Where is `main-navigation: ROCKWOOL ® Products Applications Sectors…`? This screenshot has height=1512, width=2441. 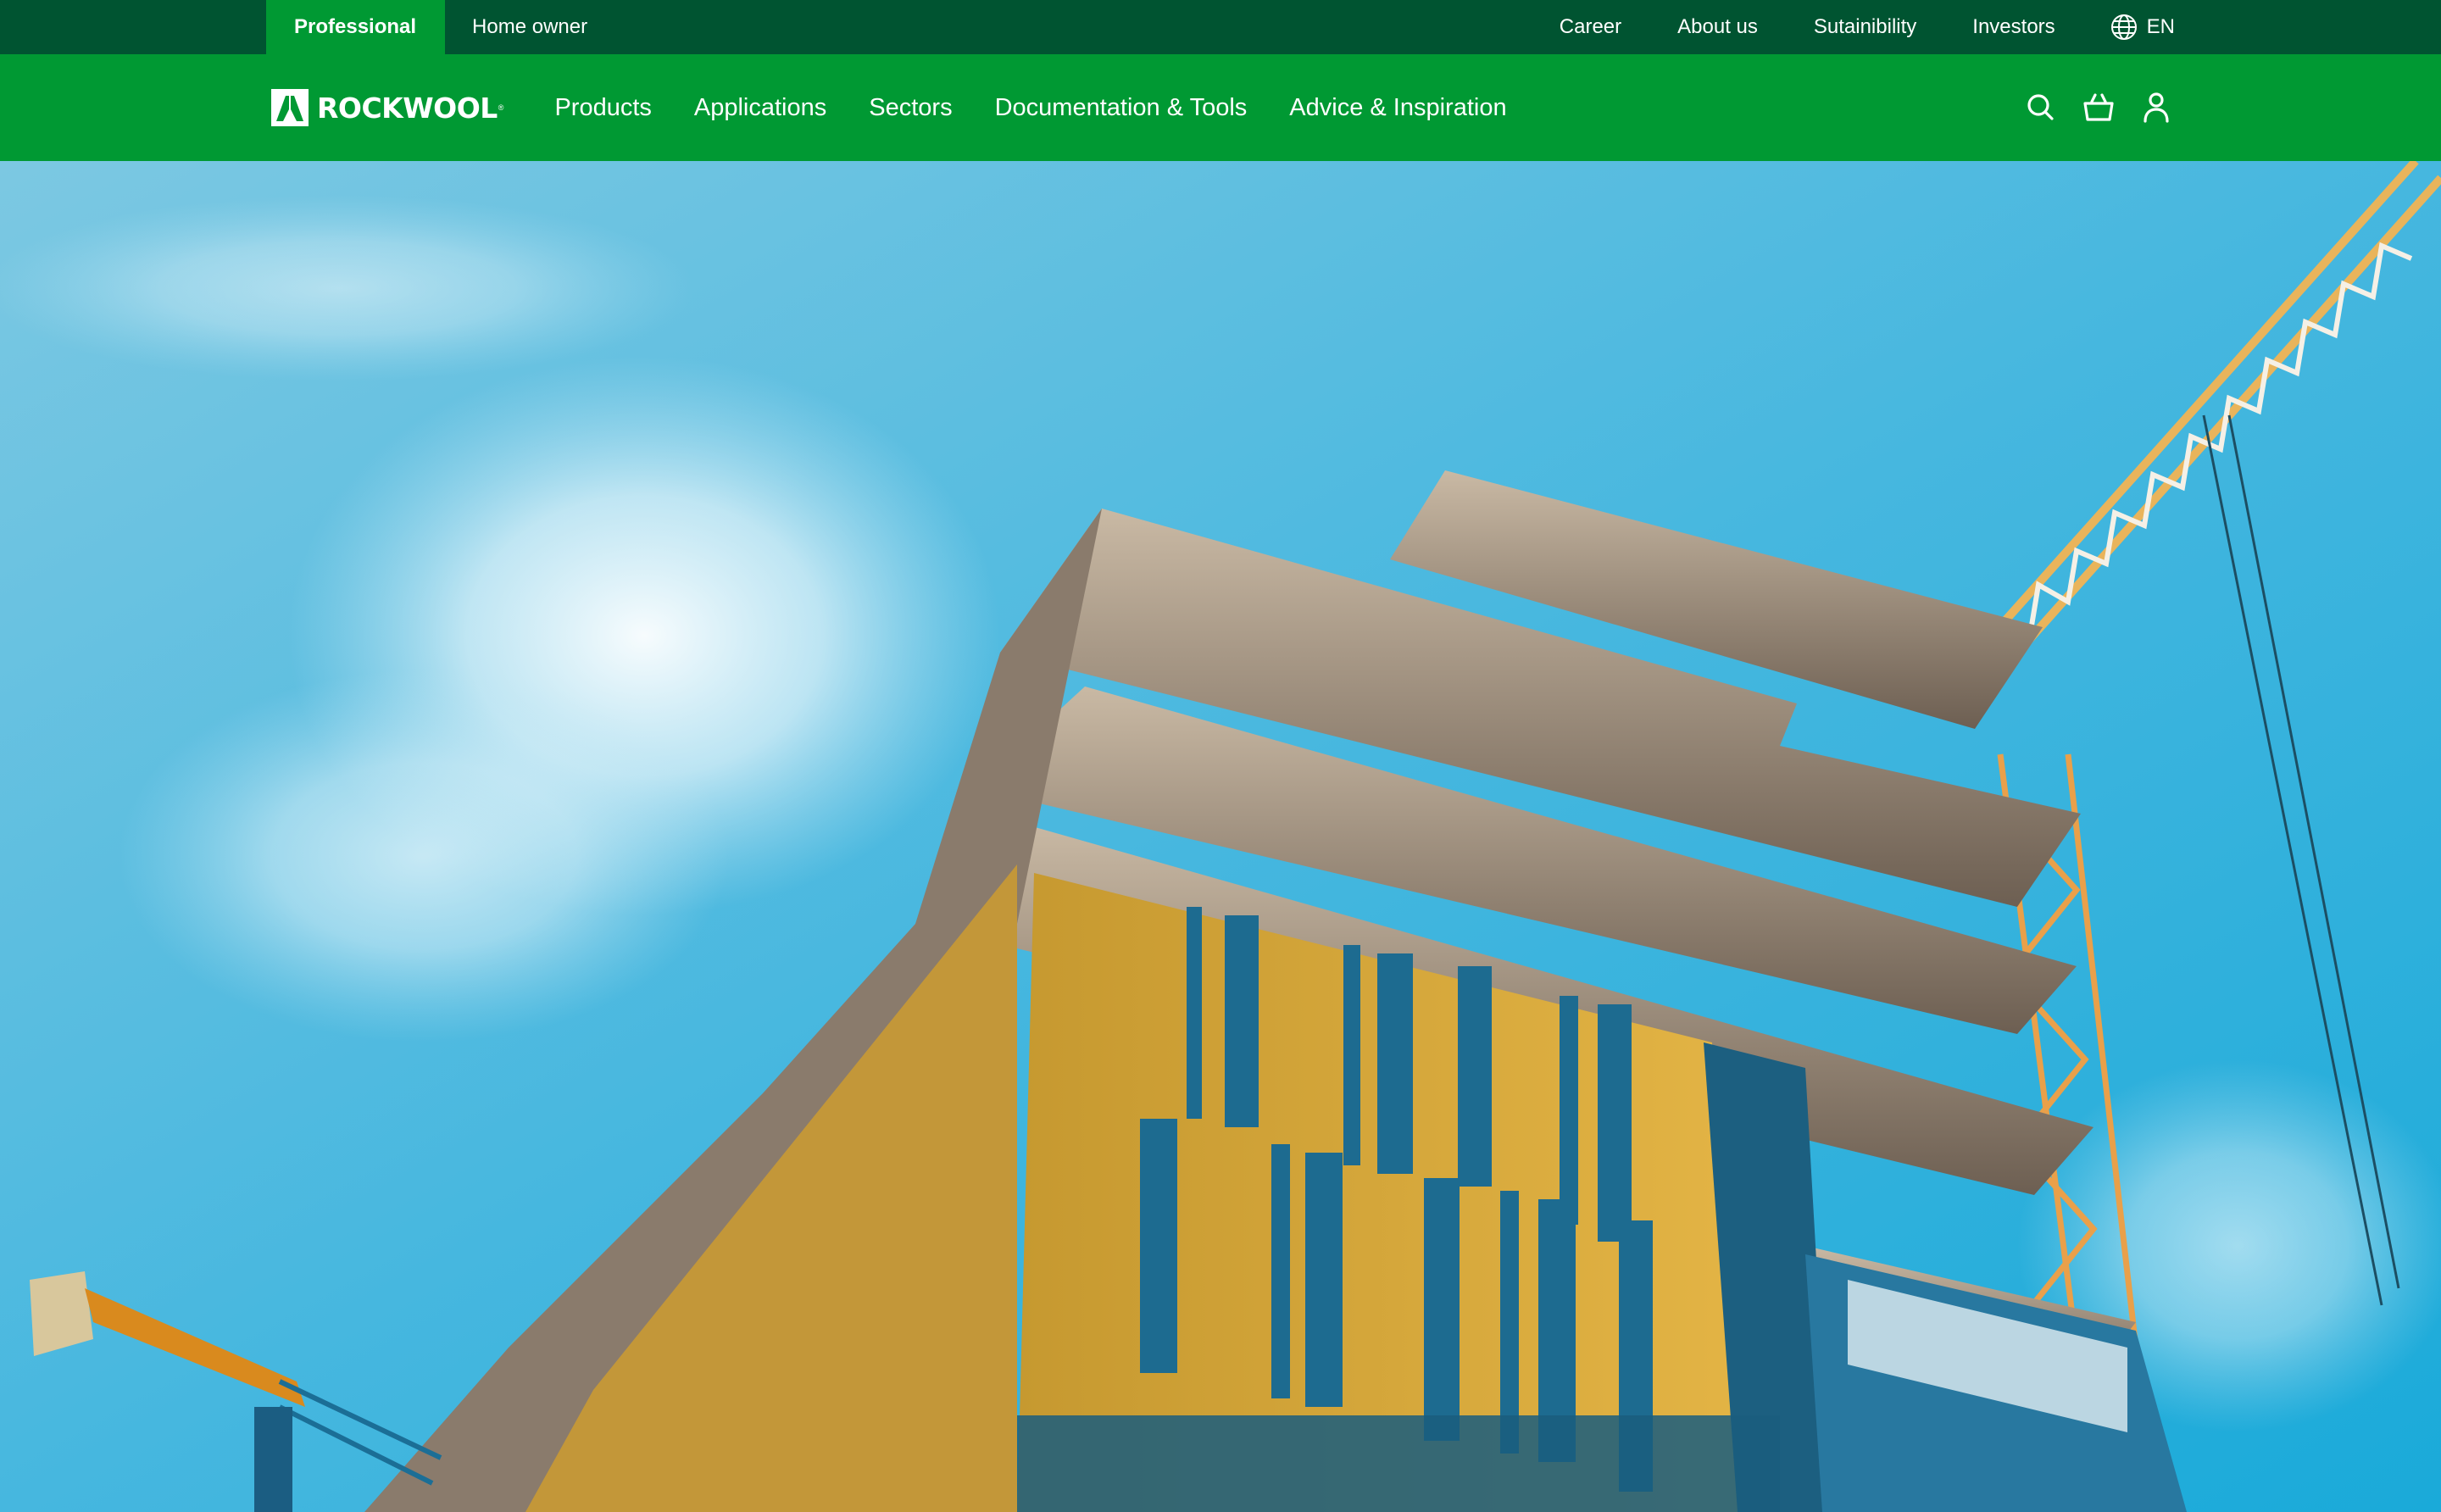 main-navigation: ROCKWOOL ® Products Applications Sectors… is located at coordinates (1220, 108).